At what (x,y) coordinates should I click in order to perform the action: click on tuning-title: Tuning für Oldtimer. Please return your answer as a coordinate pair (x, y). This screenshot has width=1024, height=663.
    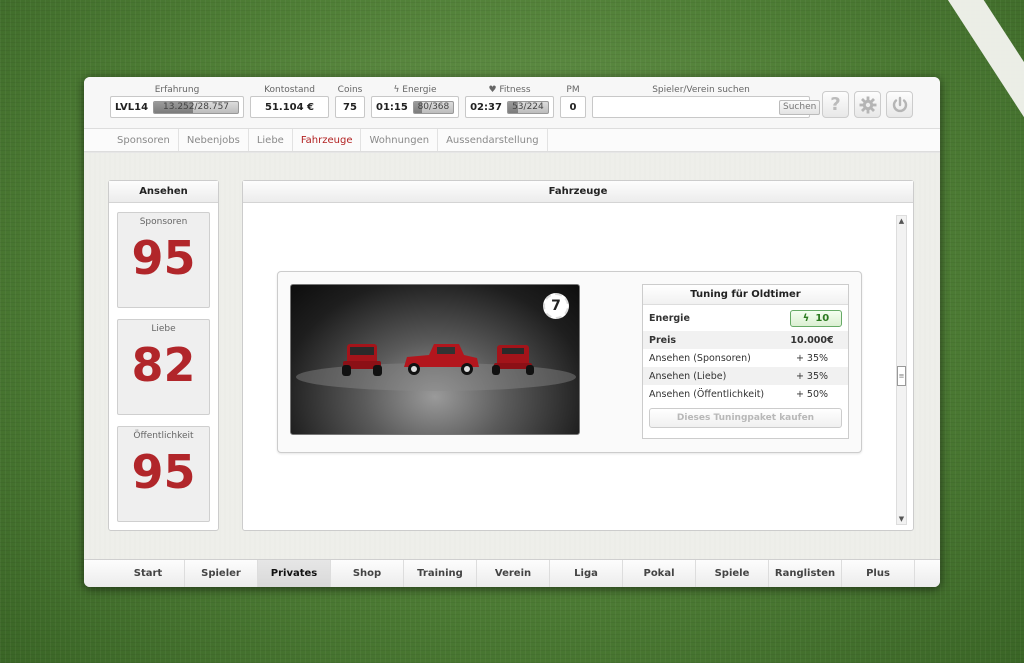
    Looking at the image, I should click on (745, 295).